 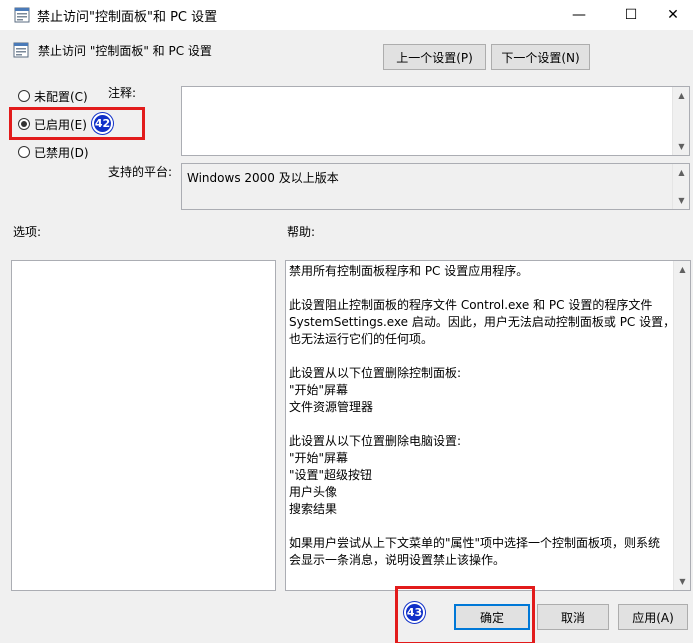 I want to click on radio-label: 未配置(C), so click(x=61, y=96).